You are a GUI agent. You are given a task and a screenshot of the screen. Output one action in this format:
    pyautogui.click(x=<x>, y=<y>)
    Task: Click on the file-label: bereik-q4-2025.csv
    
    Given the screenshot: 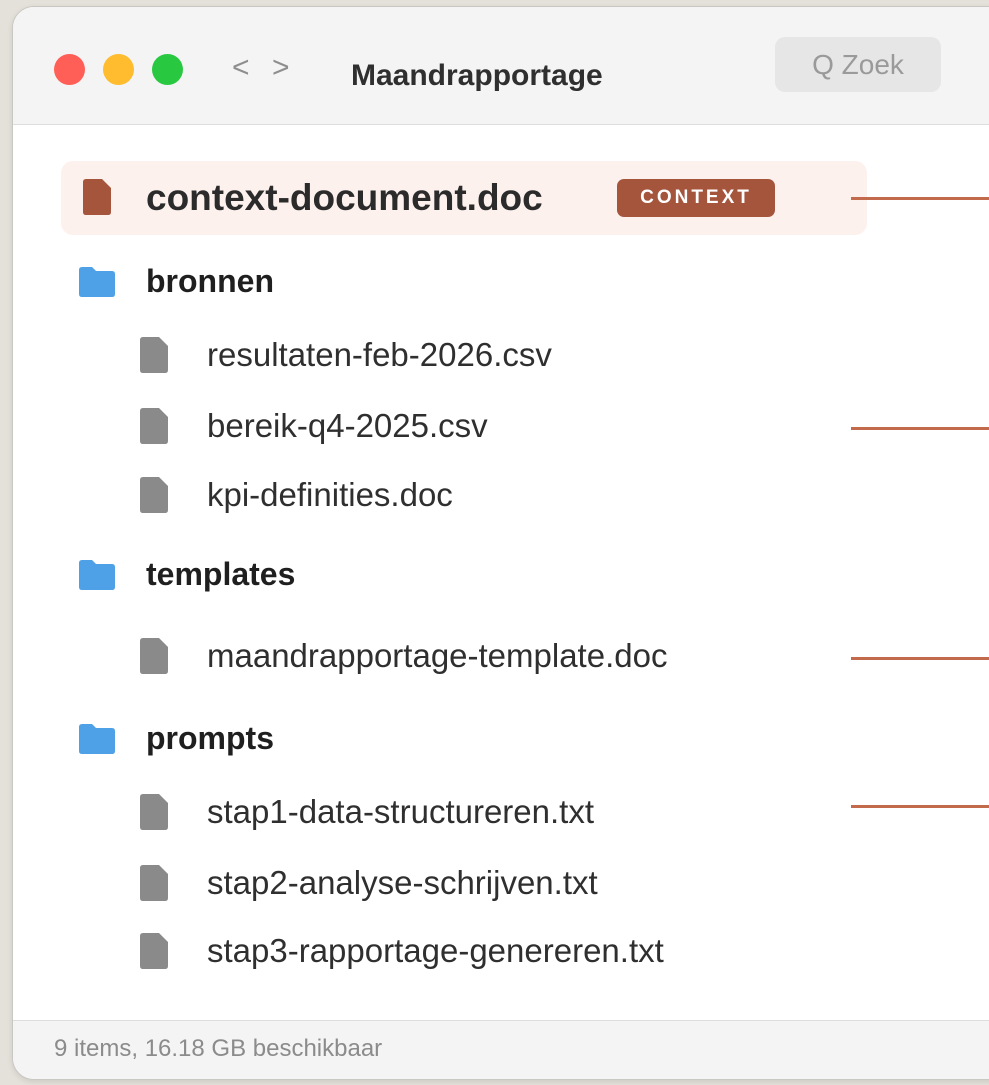 What is the action you would take?
    pyautogui.click(x=347, y=426)
    